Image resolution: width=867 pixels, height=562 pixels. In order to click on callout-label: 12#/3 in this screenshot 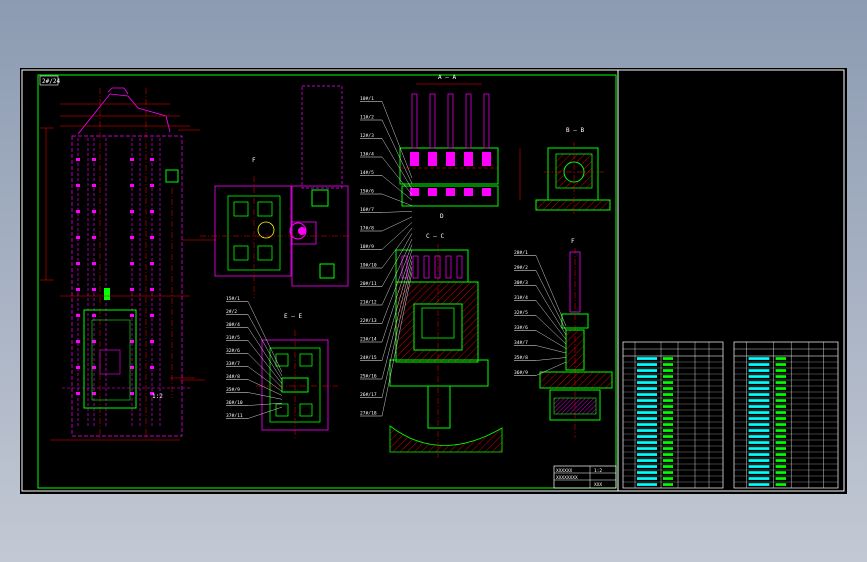, I will do `click(367, 136)`.